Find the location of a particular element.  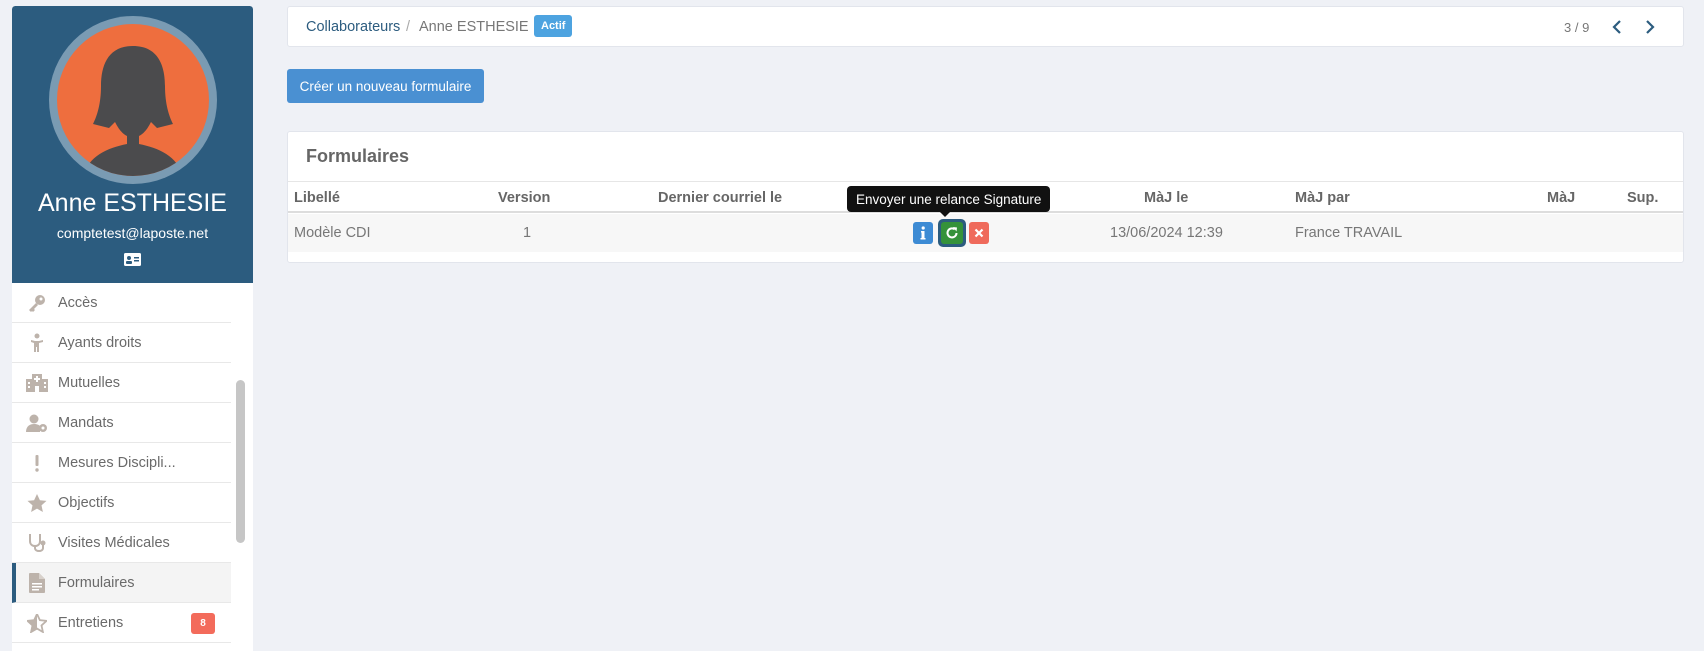

sidebar-item-label: Entretiens is located at coordinates (91, 622).